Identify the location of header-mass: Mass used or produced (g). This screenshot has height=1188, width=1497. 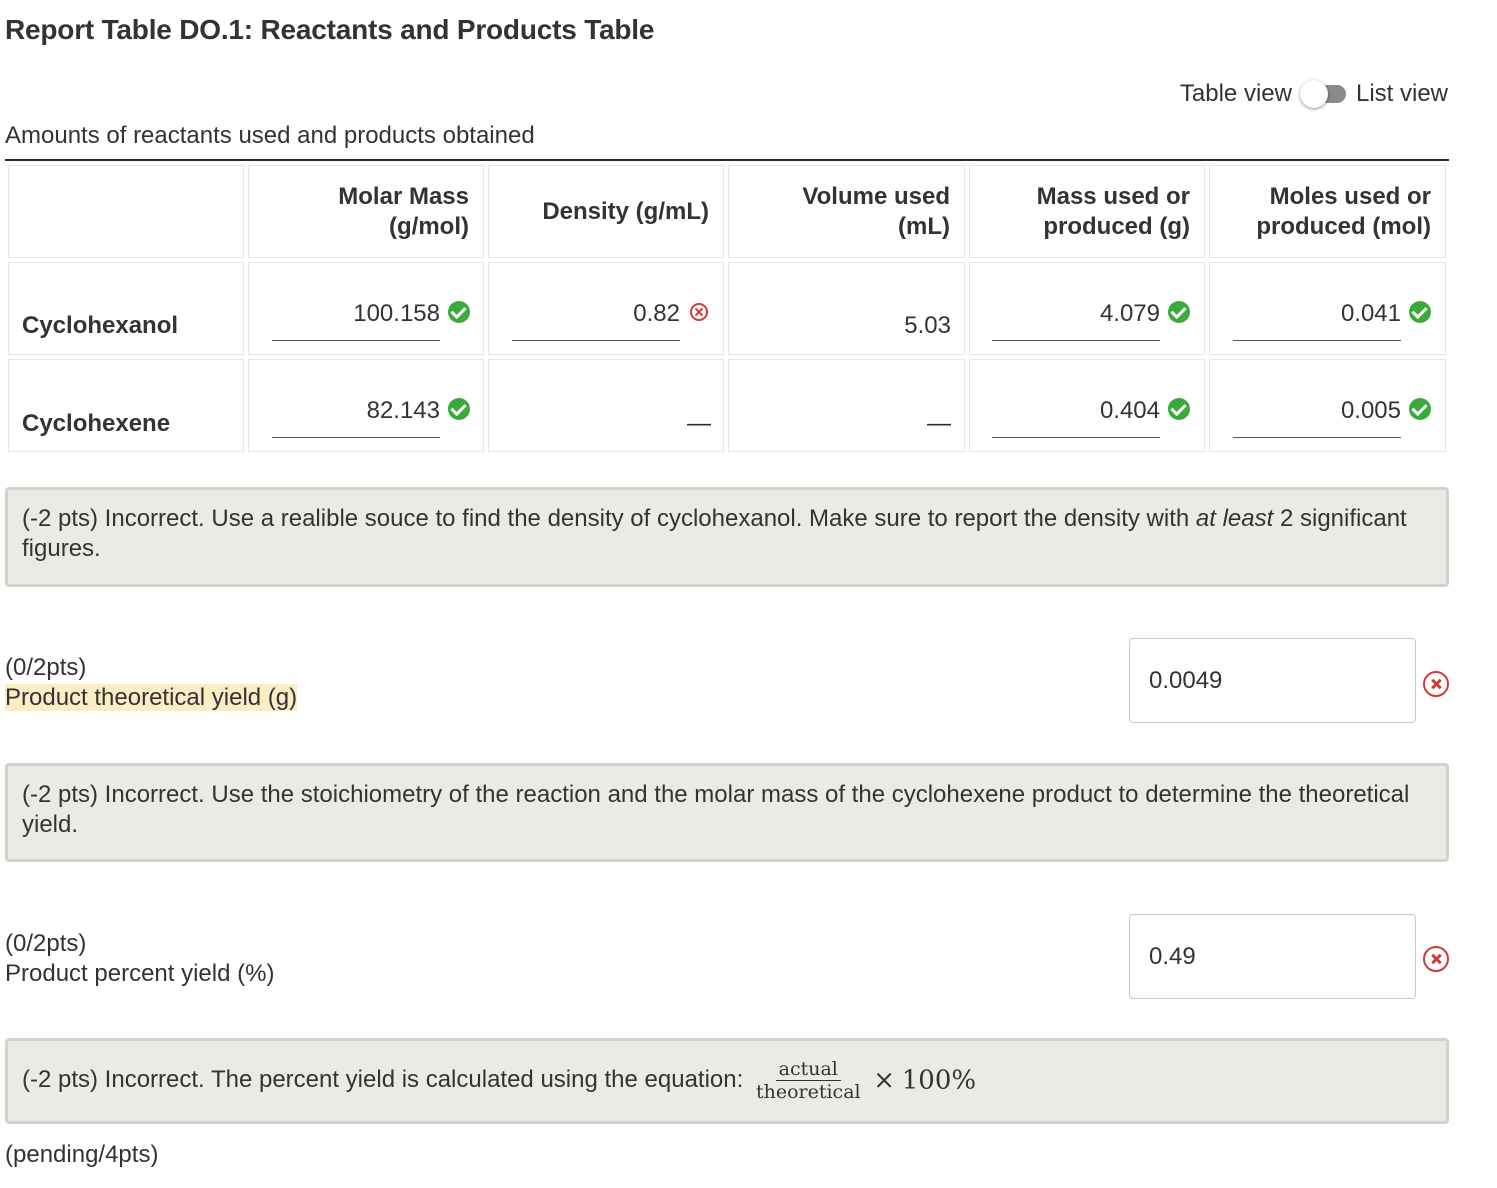
(1087, 211).